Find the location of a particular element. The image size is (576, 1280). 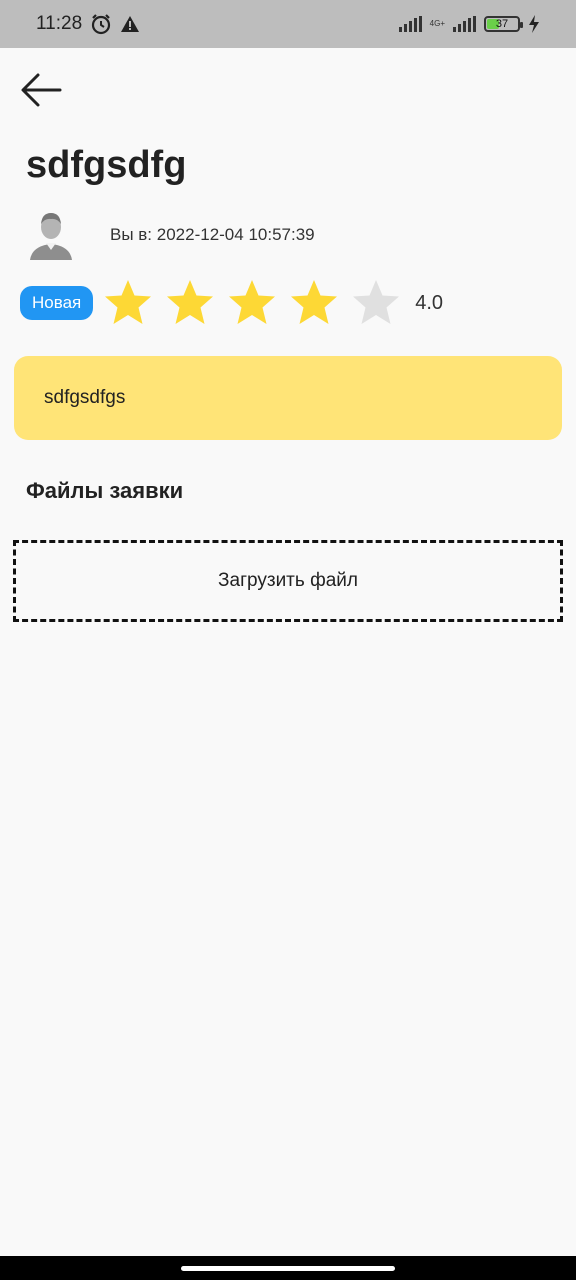

status-bar: 11:28 4G+ 37 is located at coordinates (288, 24).